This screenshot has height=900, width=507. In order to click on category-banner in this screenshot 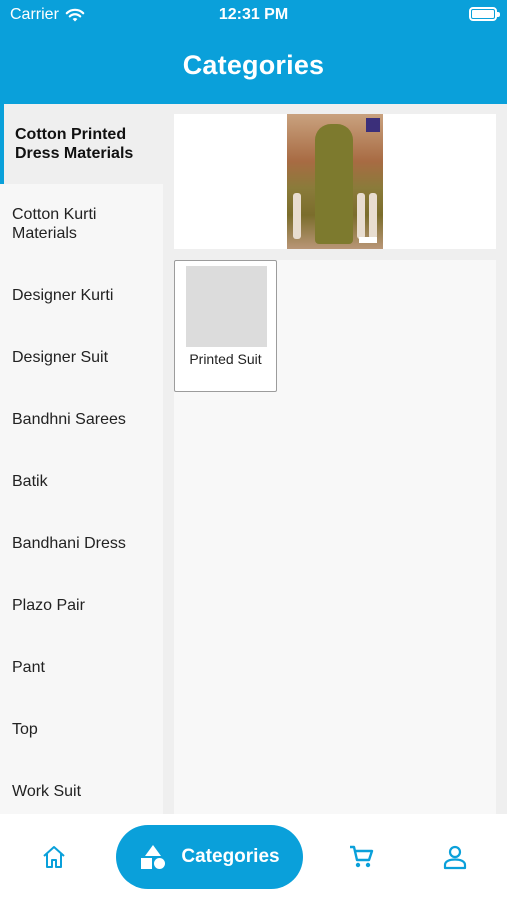, I will do `click(335, 181)`.